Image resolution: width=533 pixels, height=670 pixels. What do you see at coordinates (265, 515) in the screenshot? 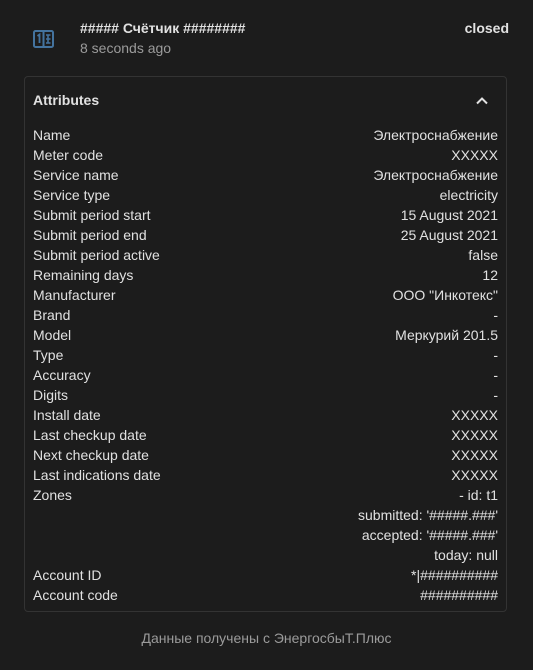
I see `attribute-row: submitted: '#####.###'` at bounding box center [265, 515].